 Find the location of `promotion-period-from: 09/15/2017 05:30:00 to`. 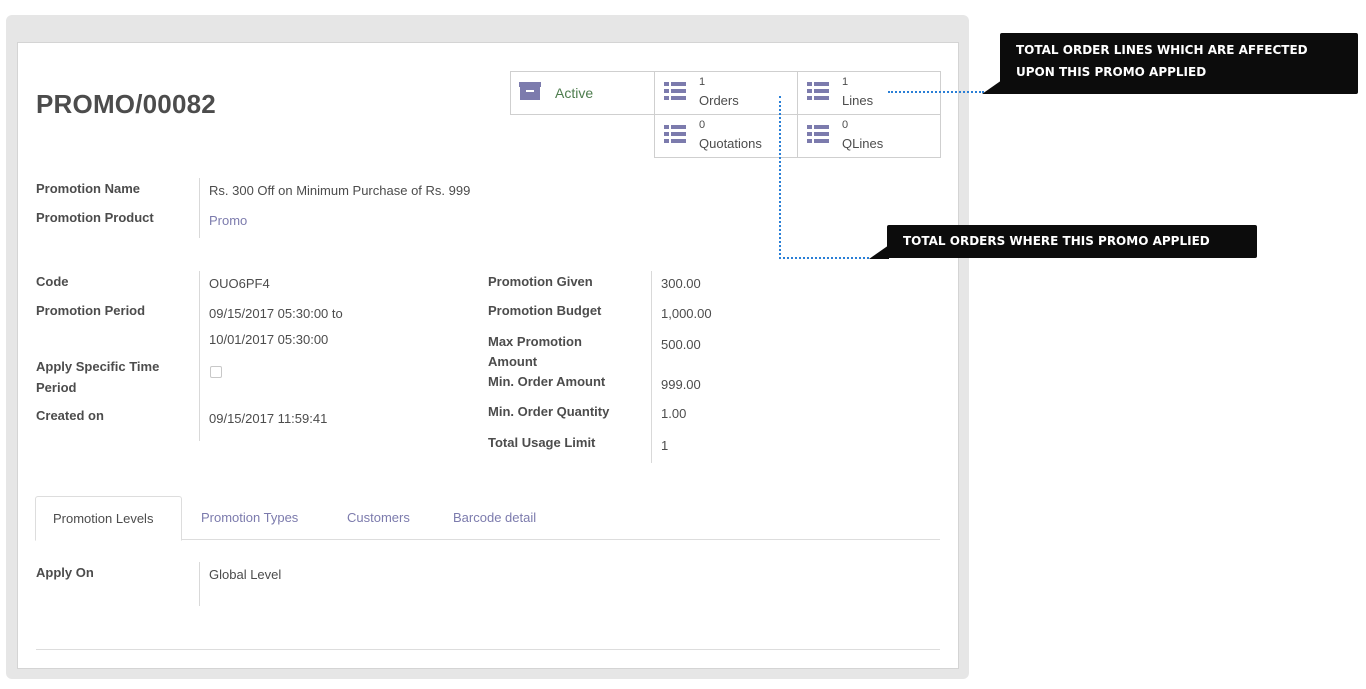

promotion-period-from: 09/15/2017 05:30:00 to is located at coordinates (276, 313).